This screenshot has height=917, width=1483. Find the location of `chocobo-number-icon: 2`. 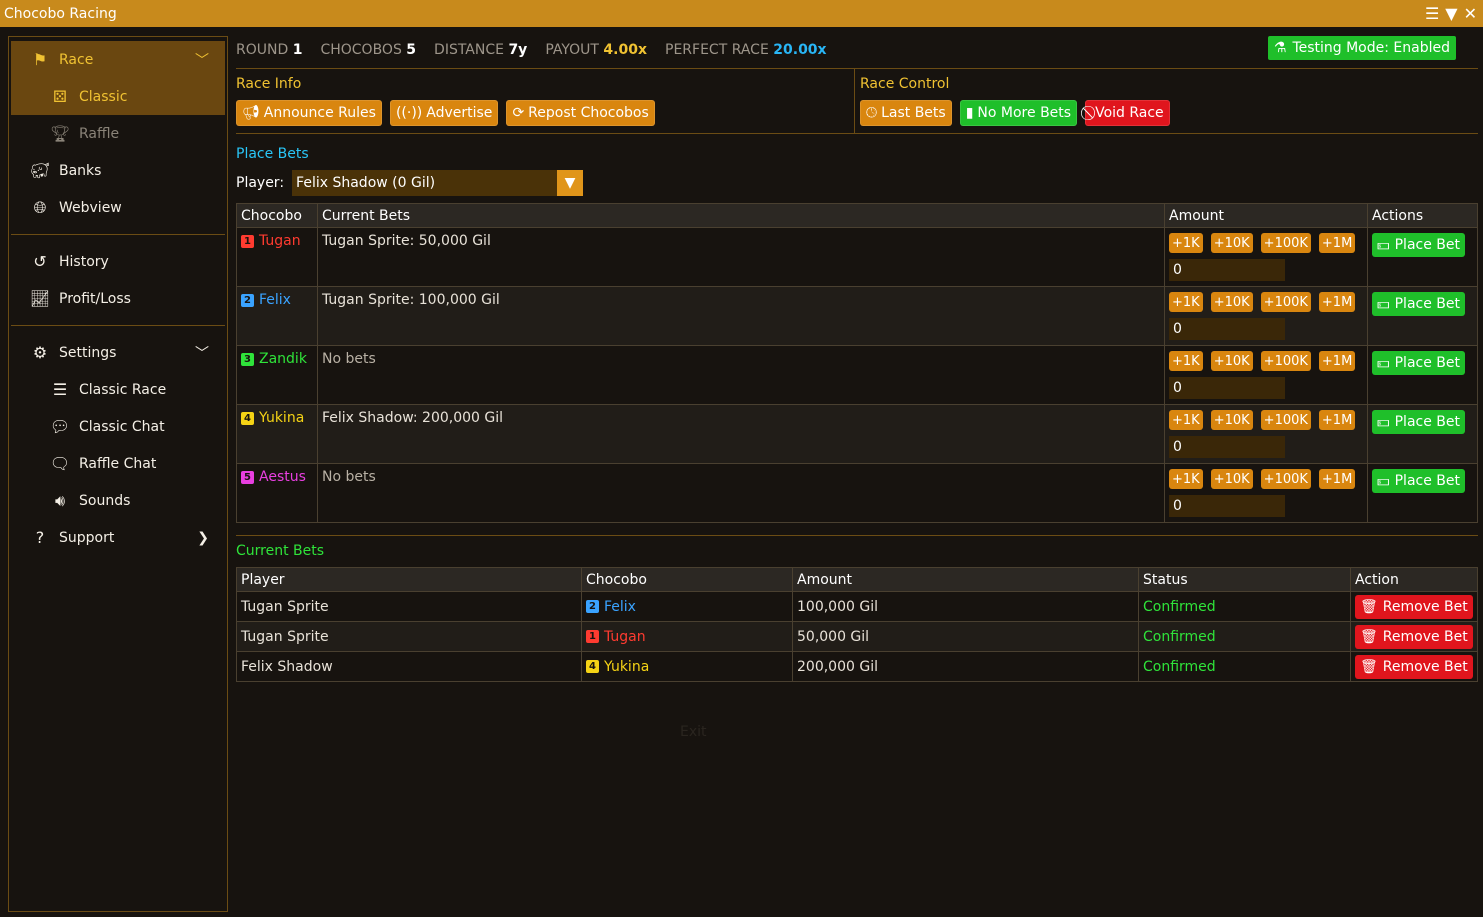

chocobo-number-icon: 2 is located at coordinates (592, 606).